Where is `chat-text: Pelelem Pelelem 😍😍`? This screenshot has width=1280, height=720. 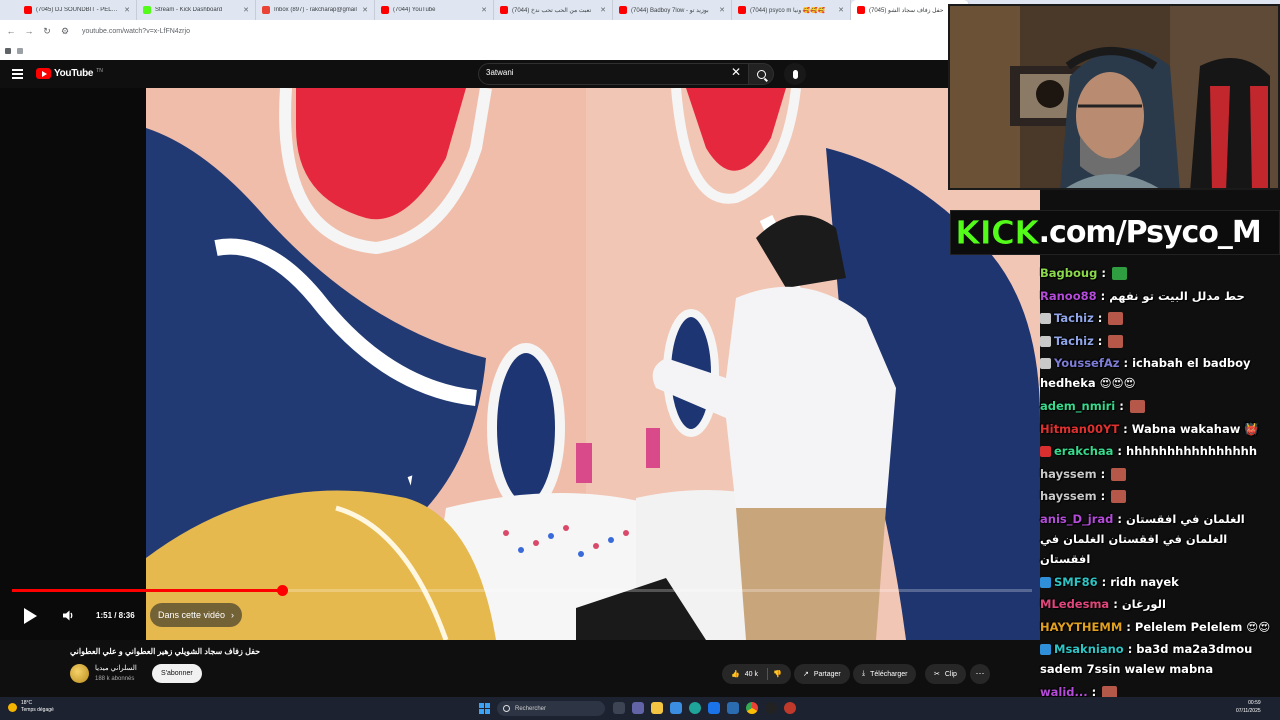
chat-text: Pelelem Pelelem 😍😍 is located at coordinates (1202, 626).